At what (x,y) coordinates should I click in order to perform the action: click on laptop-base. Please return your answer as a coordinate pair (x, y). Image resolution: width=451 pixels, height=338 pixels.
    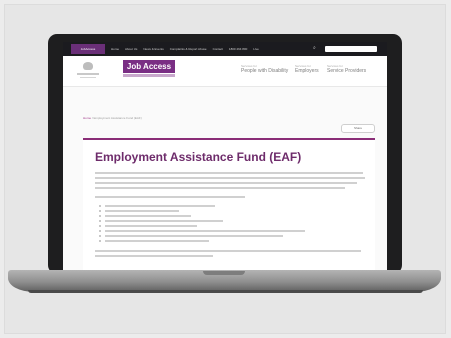
    Looking at the image, I should click on (224, 281).